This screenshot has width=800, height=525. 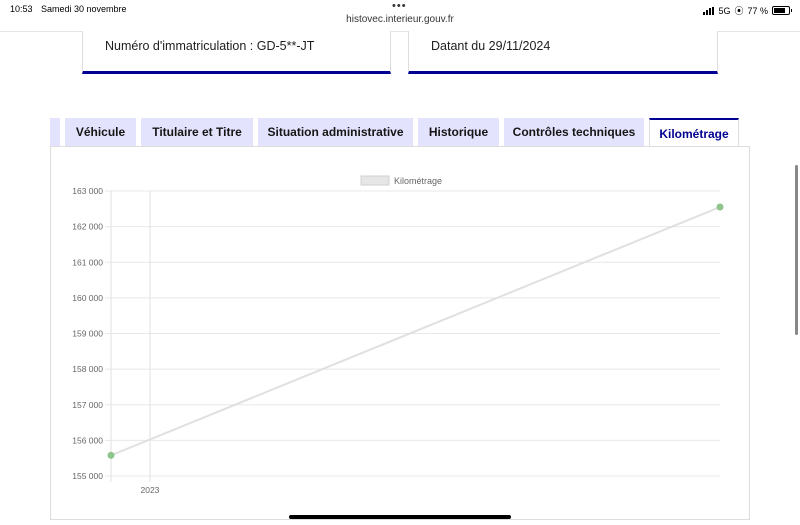 What do you see at coordinates (87, 262) in the screenshot?
I see `y-tick-label: 161 000` at bounding box center [87, 262].